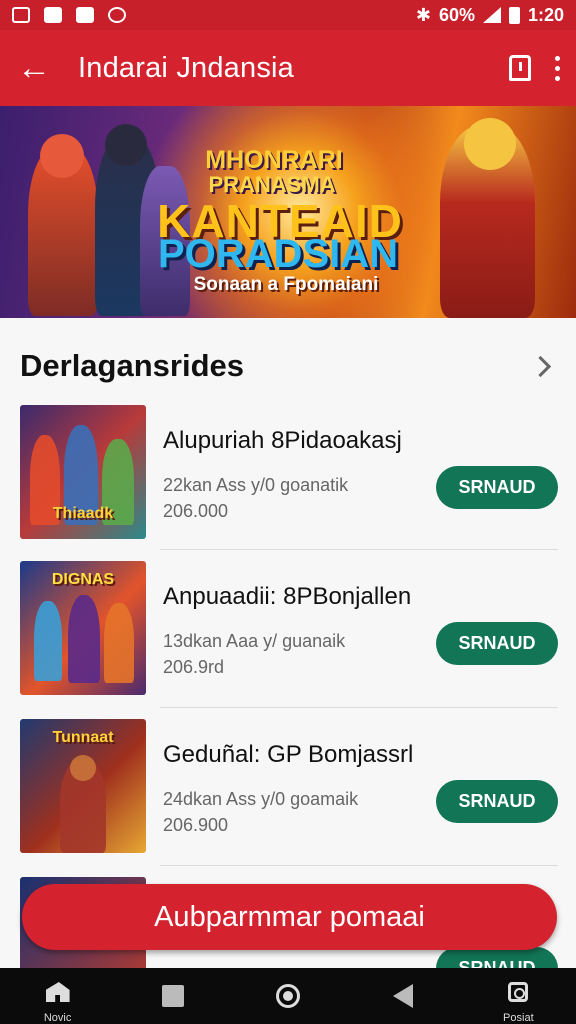 This screenshot has height=1024, width=576. I want to click on primary-action-button: Aubparmmar pomaai, so click(289, 917).